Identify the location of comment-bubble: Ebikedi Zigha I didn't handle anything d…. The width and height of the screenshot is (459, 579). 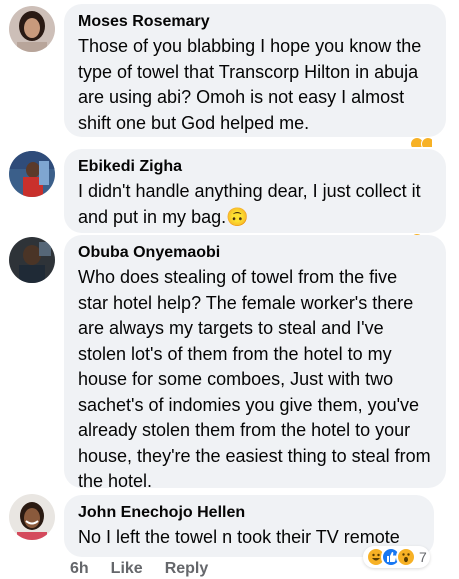
(255, 191).